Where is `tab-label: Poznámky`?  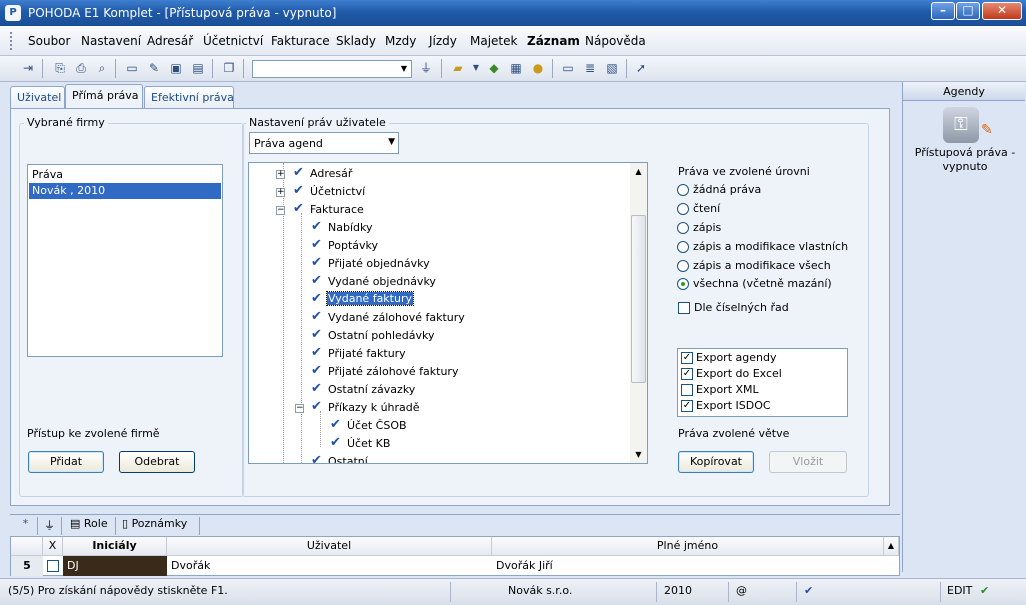
tab-label: Poznámky is located at coordinates (159, 523).